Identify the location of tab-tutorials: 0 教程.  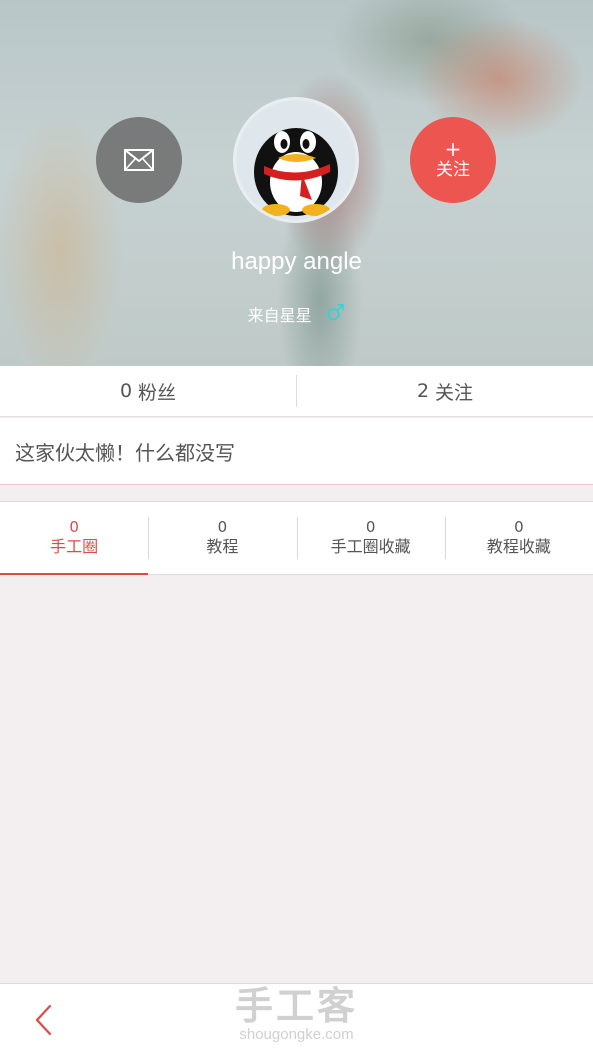
(222, 538).